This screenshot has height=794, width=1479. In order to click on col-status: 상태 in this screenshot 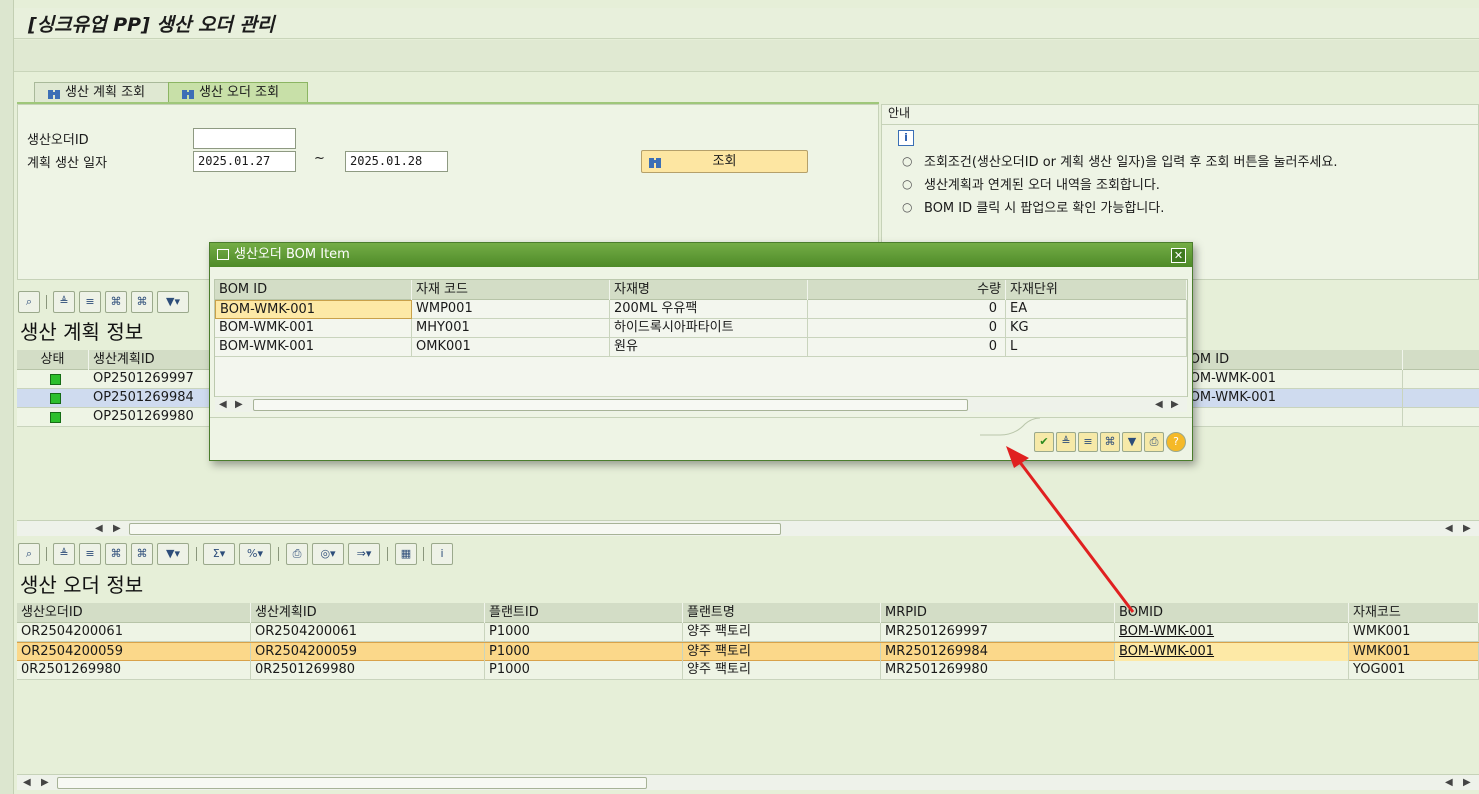, I will do `click(53, 360)`.